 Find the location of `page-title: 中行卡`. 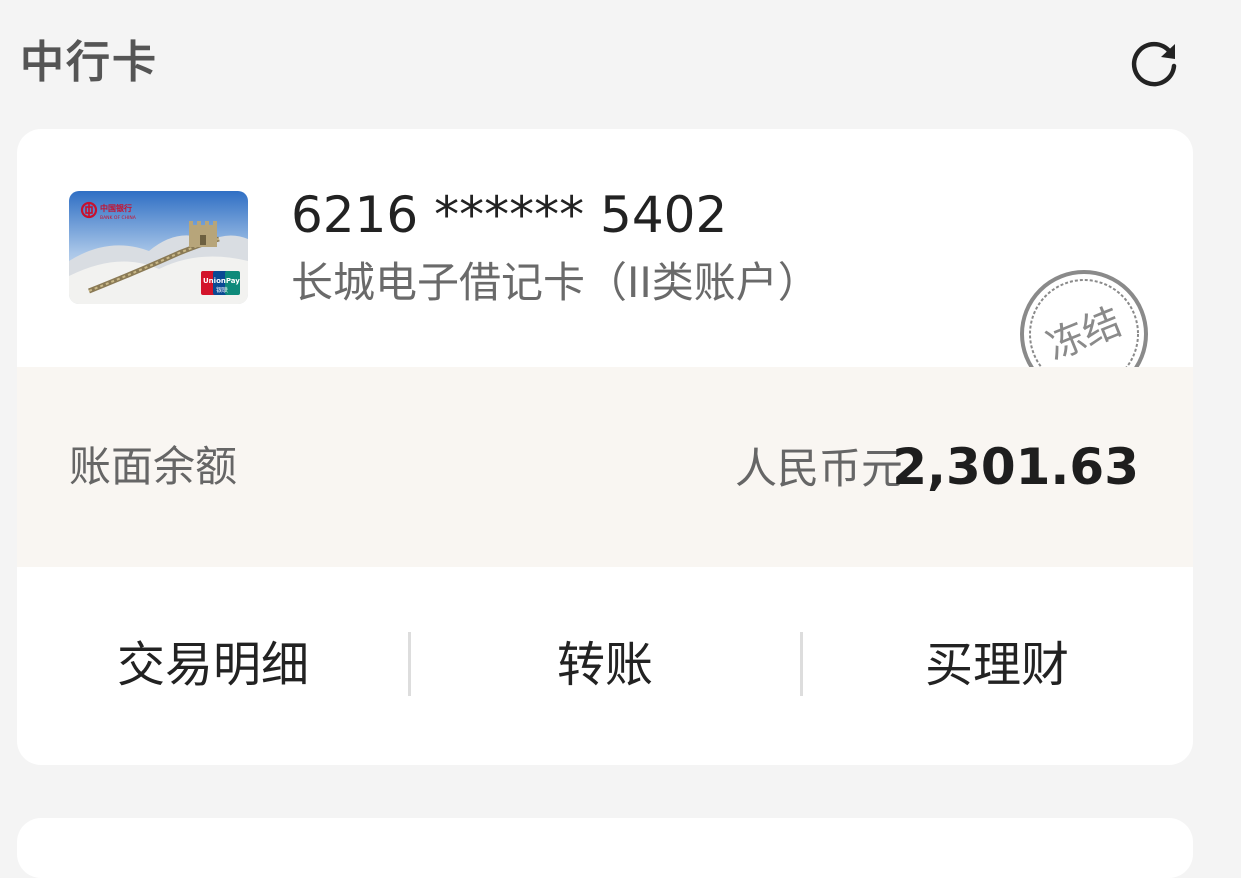

page-title: 中行卡 is located at coordinates (89, 62).